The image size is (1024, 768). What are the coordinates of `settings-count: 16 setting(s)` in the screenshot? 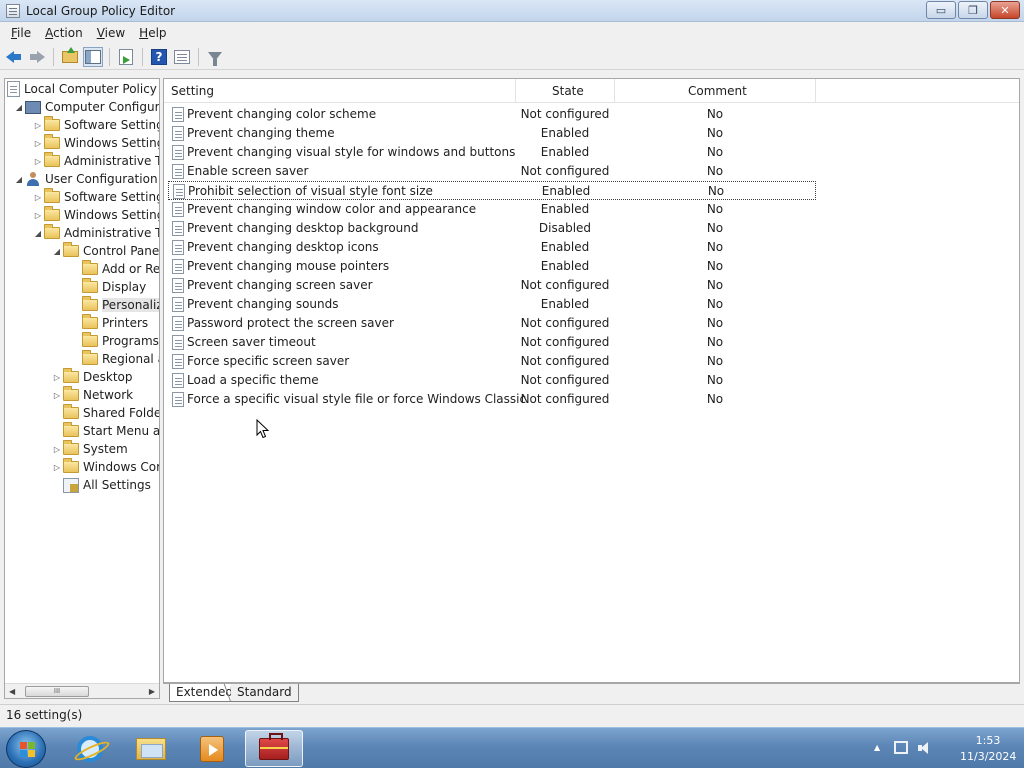 It's located at (44, 715).